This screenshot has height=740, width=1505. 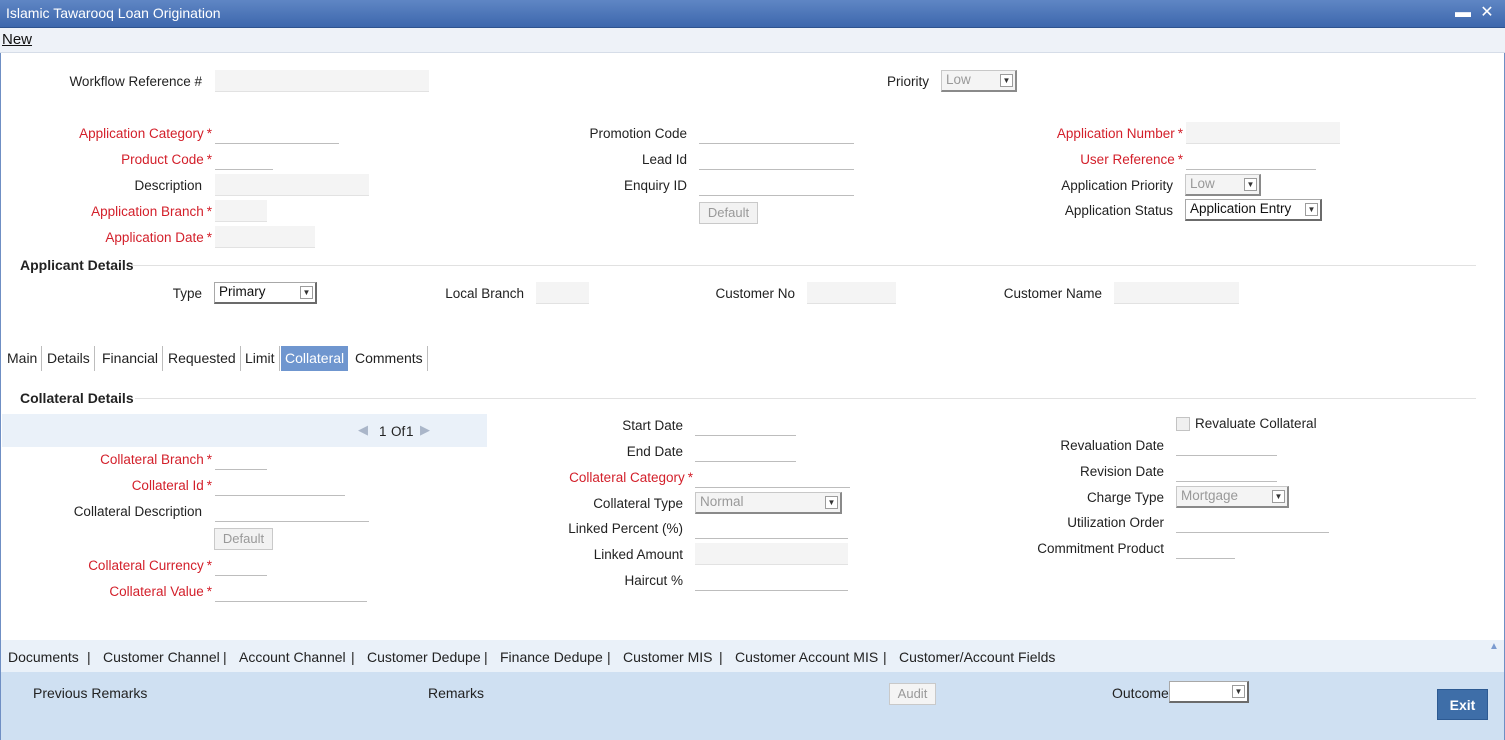 What do you see at coordinates (322, 81) in the screenshot?
I see `workflow-reference-input` at bounding box center [322, 81].